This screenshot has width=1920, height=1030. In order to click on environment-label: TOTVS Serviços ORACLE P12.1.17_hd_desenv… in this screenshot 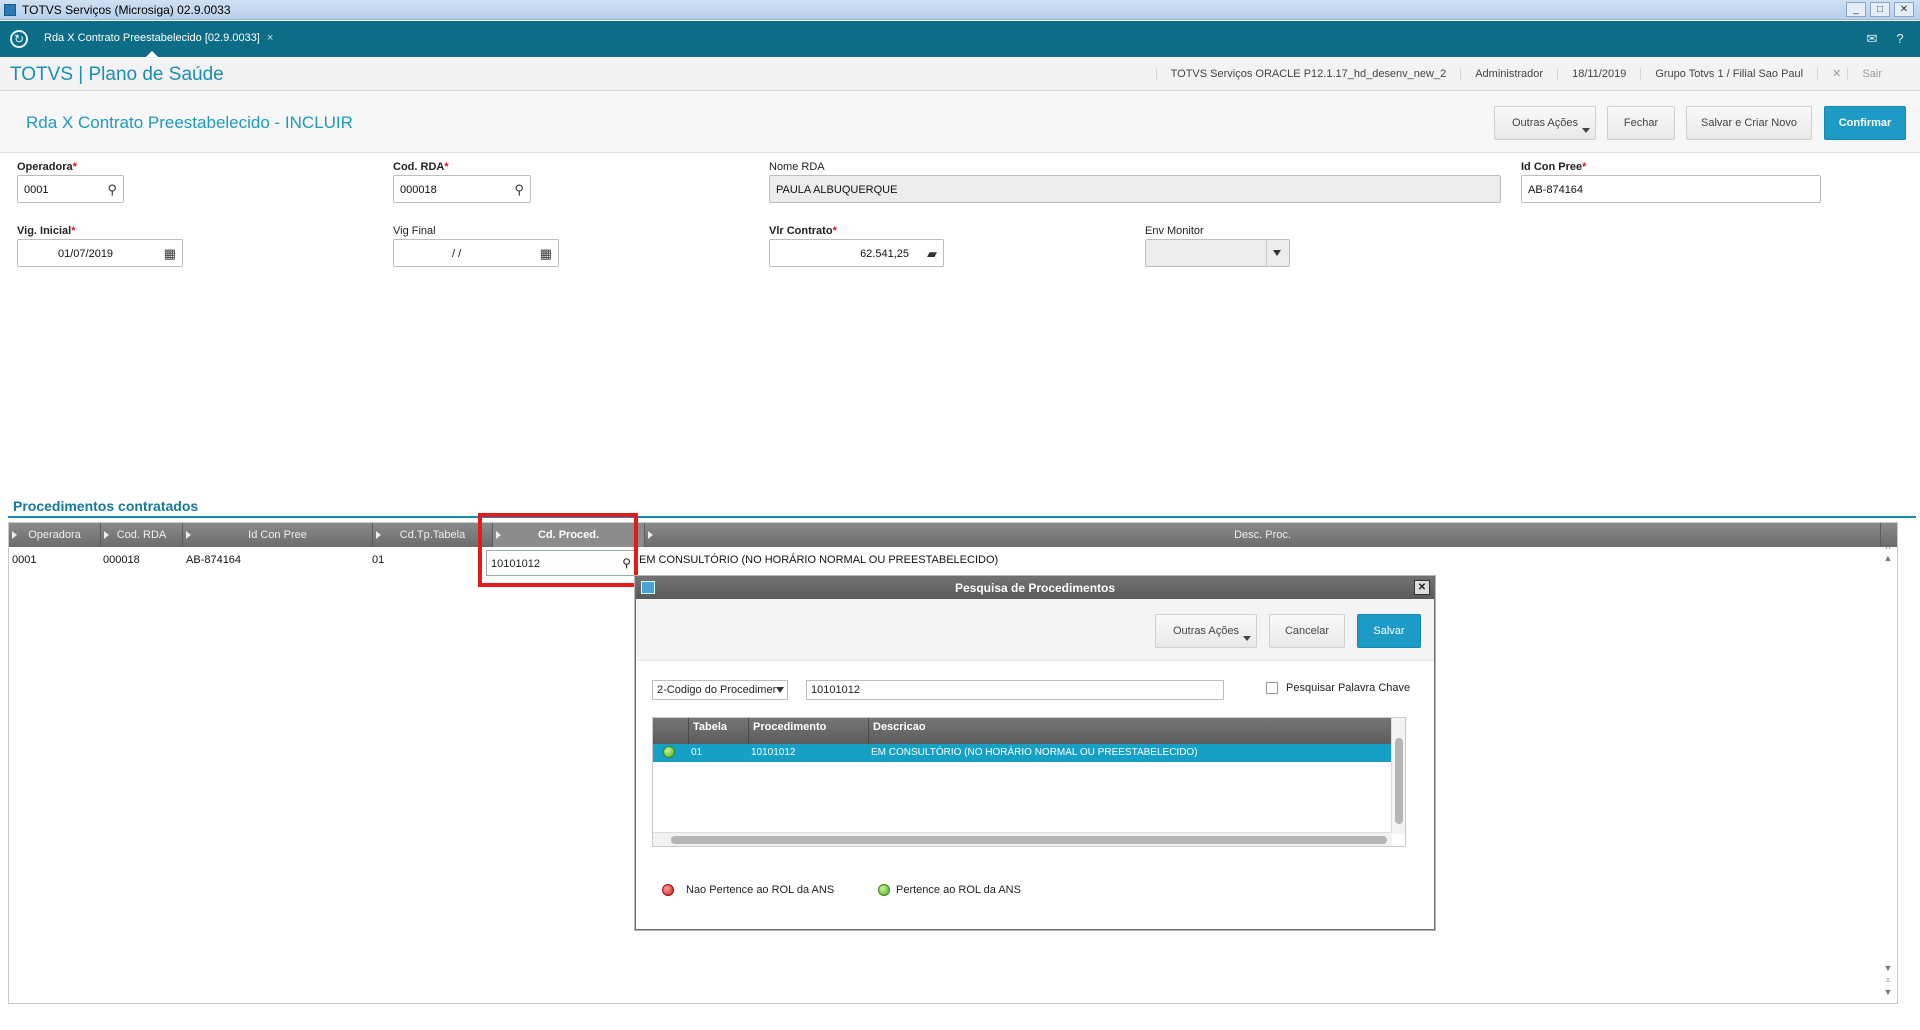, I will do `click(1308, 73)`.